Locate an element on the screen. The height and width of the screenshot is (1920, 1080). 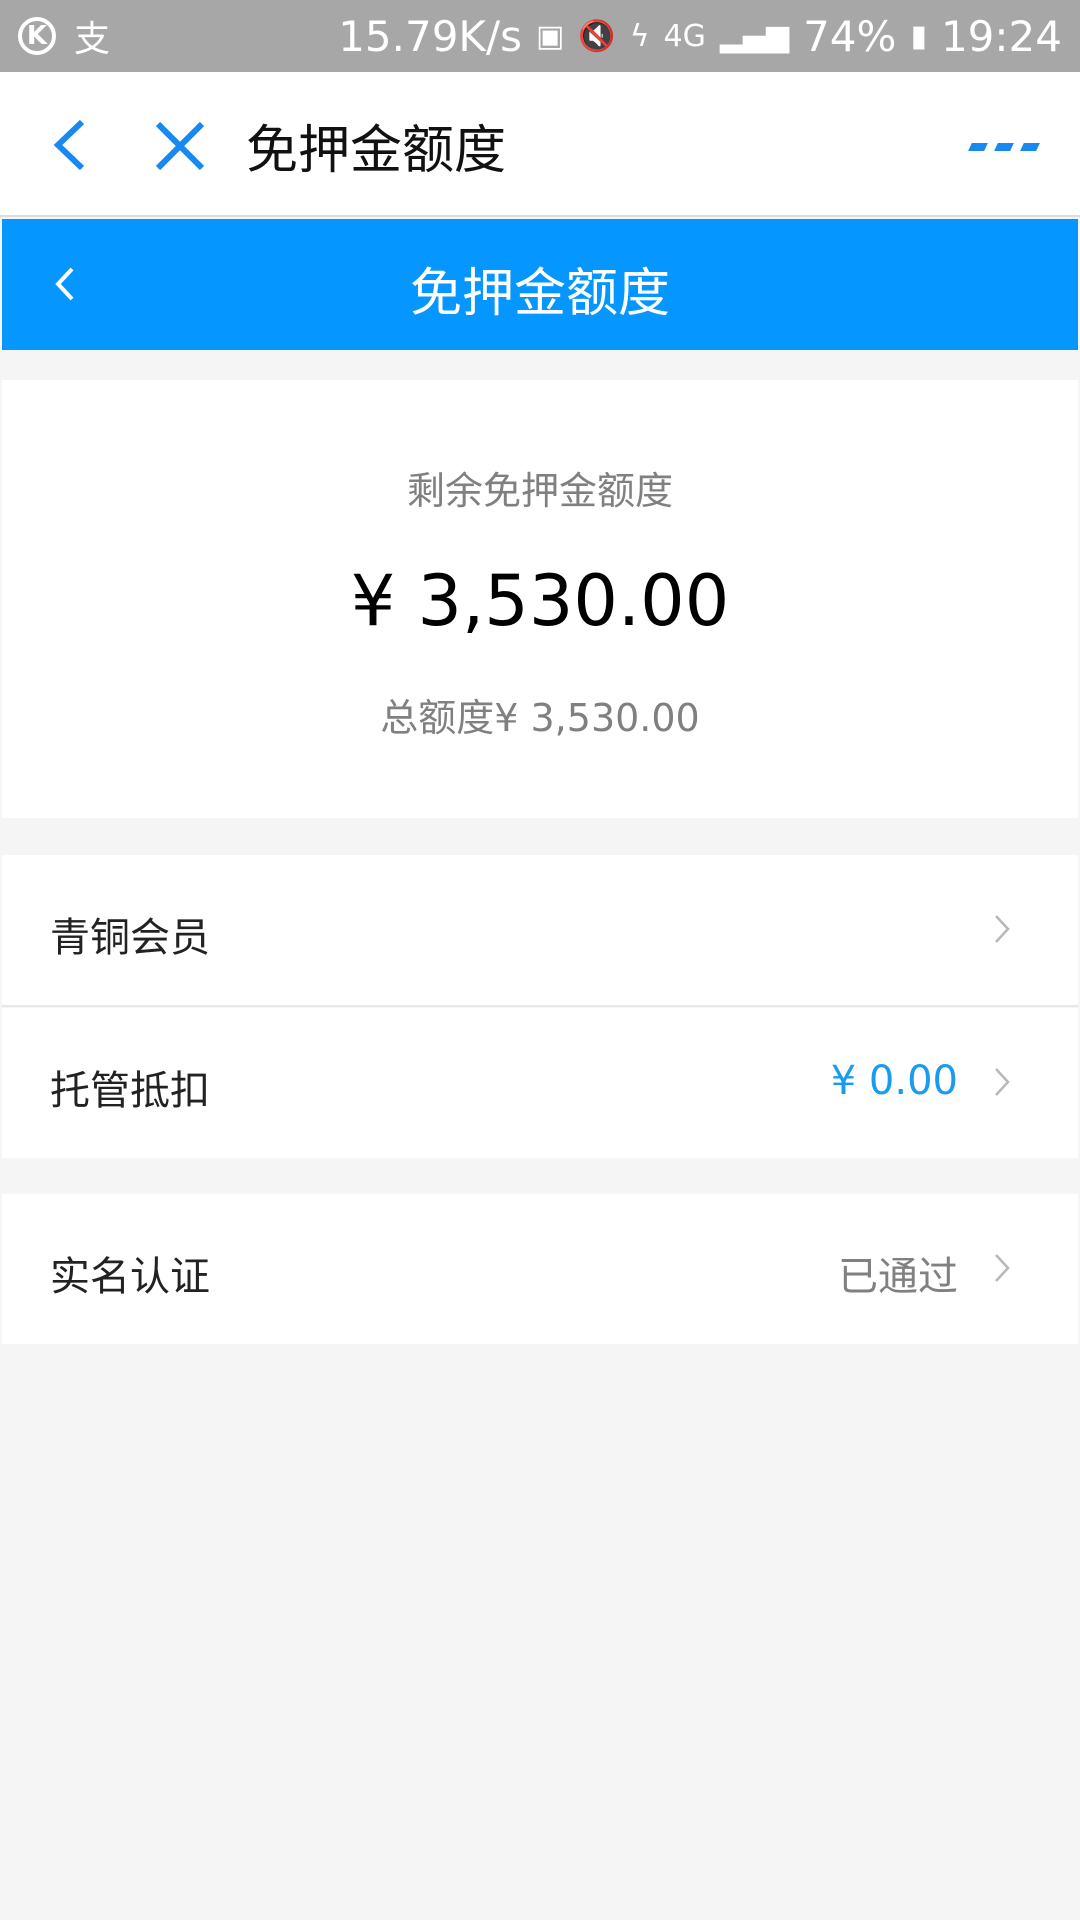
k-app-icon: K is located at coordinates (37, 36).